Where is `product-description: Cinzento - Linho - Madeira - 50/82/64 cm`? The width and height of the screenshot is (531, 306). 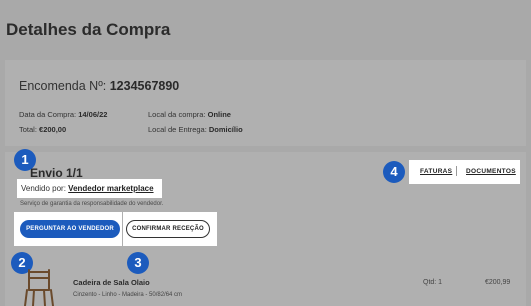 product-description: Cinzento - Linho - Madeira - 50/82/64 cm is located at coordinates (128, 295).